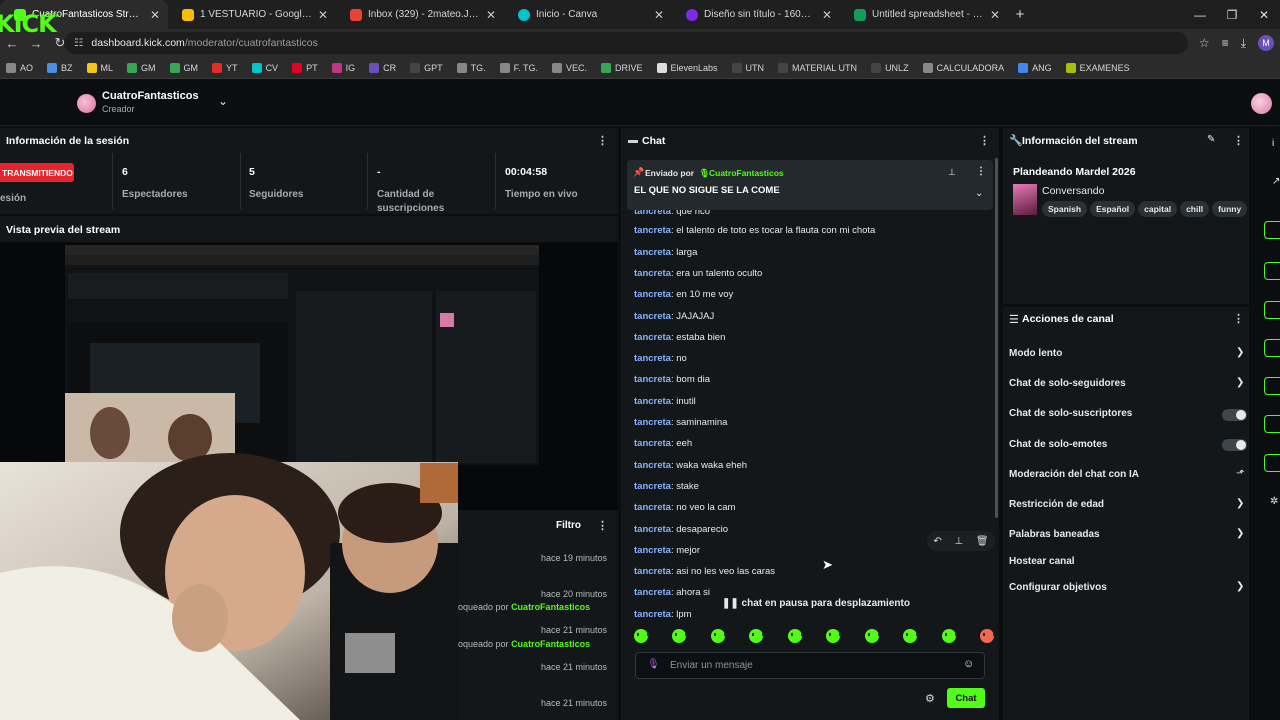  What do you see at coordinates (958, 541) in the screenshot?
I see `pin-icon: ⊥` at bounding box center [958, 541].